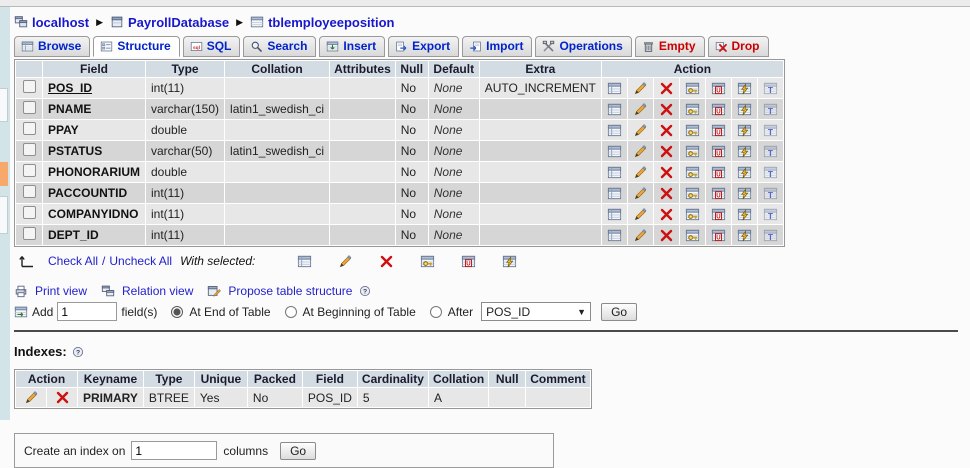 This screenshot has height=468, width=970. What do you see at coordinates (497, 46) in the screenshot?
I see `tab-import: Import` at bounding box center [497, 46].